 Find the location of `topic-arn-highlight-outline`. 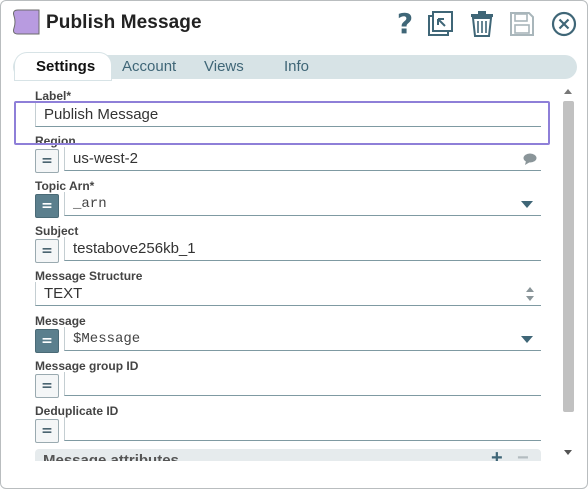

topic-arn-highlight-outline is located at coordinates (282, 123).